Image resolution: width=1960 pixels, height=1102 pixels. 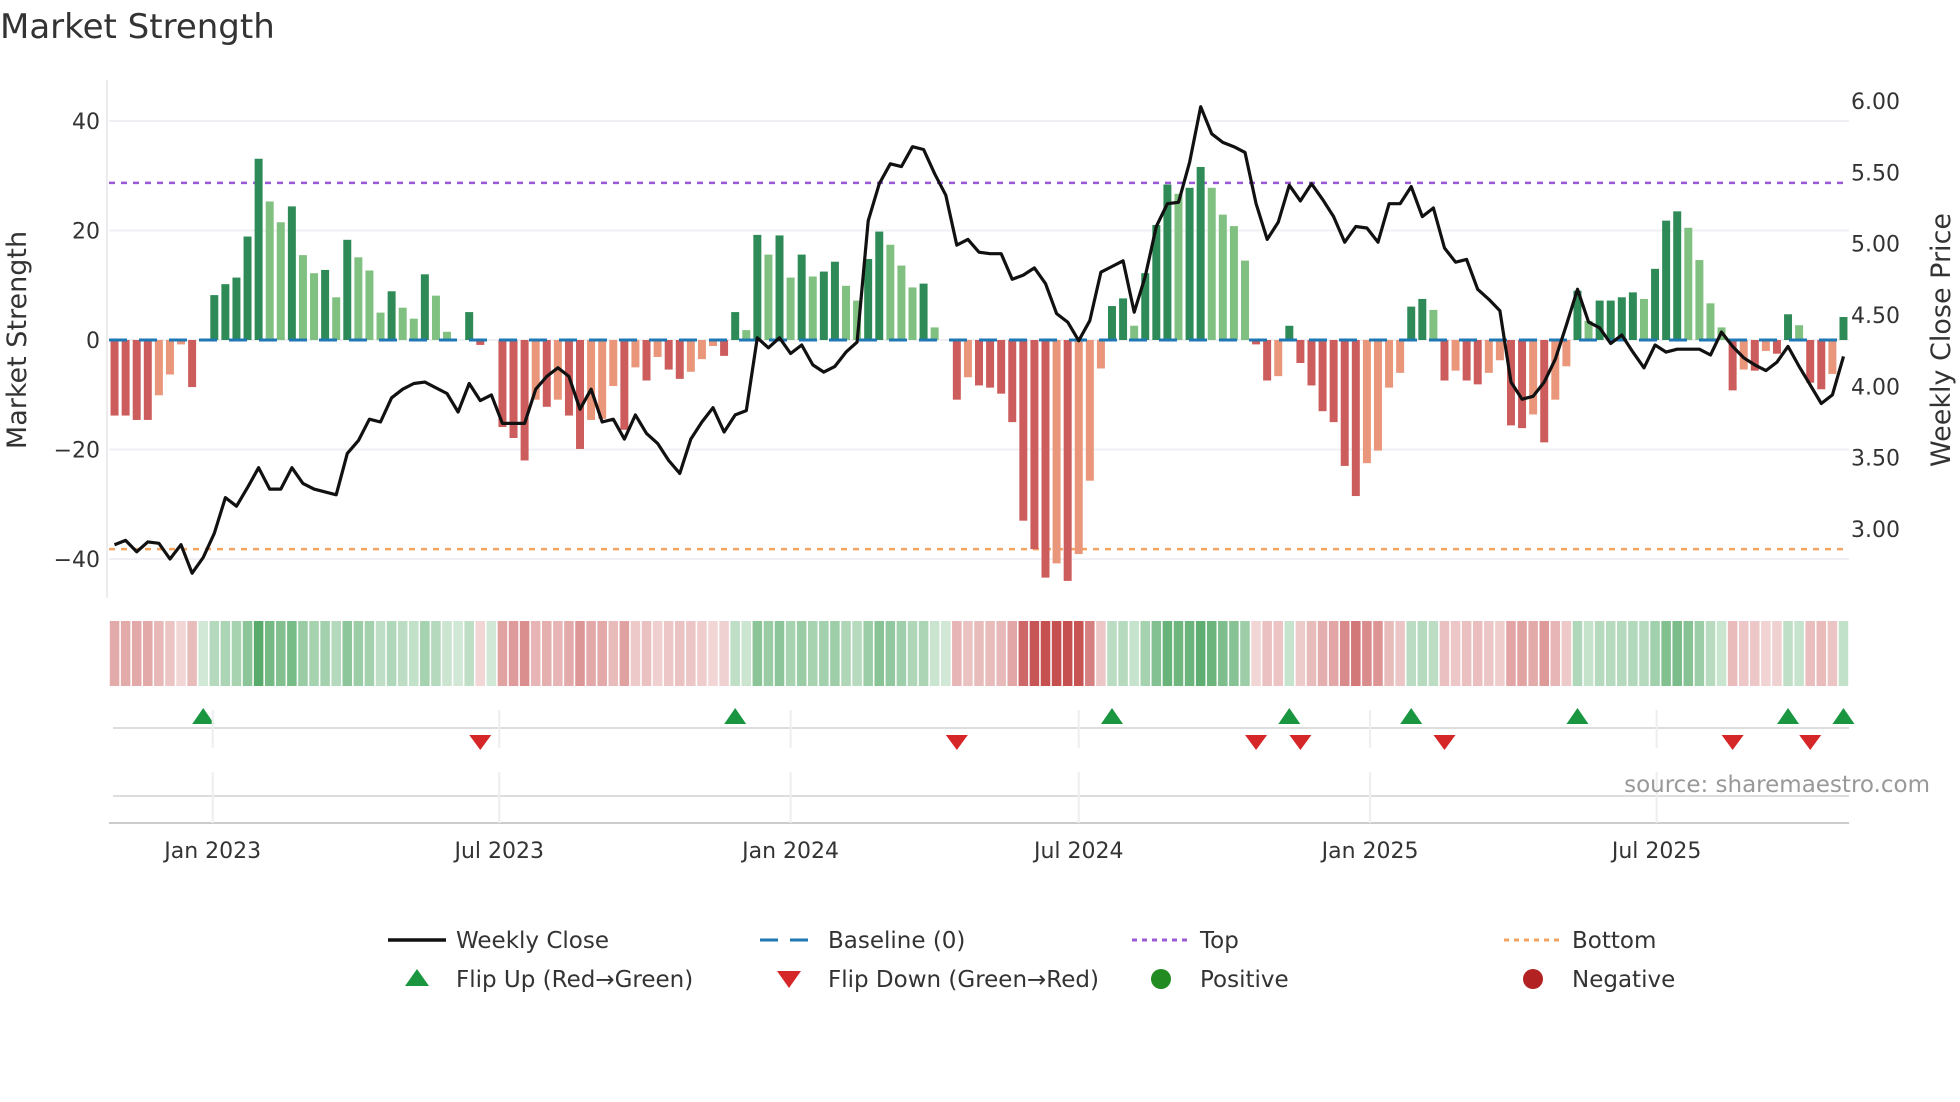 What do you see at coordinates (1219, 941) in the screenshot?
I see `legend-label: Top` at bounding box center [1219, 941].